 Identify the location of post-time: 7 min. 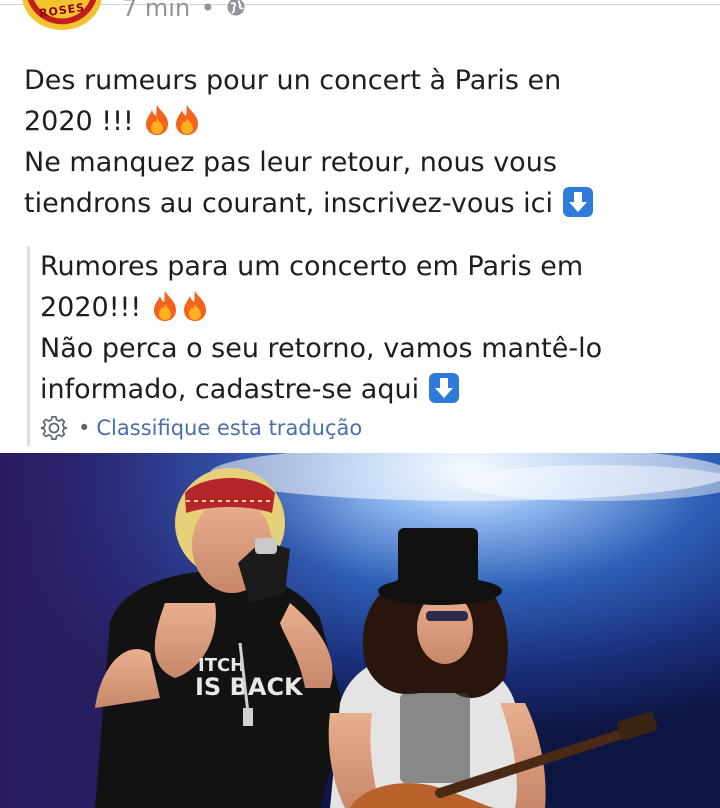
(156, 11).